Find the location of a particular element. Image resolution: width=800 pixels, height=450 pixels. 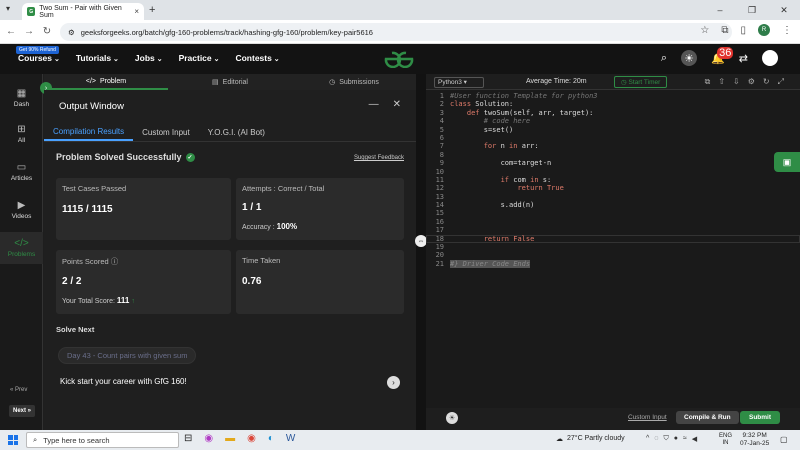

window-close-icon: ✕ is located at coordinates (784, 10).